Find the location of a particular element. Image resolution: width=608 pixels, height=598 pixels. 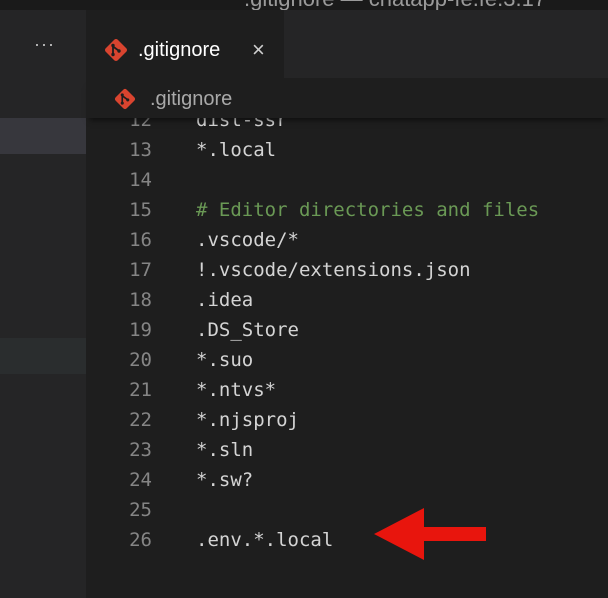

code-line: 21 *.ntvs* is located at coordinates (347, 390).